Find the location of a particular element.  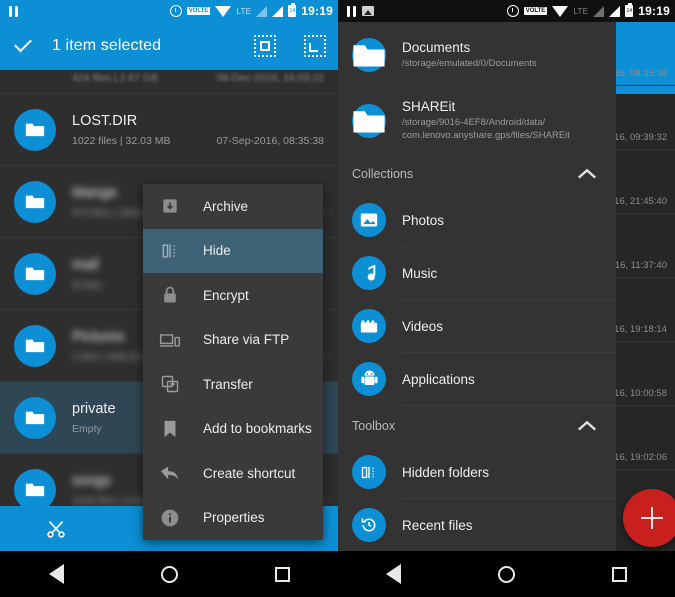

drawer-item-label: Documents is located at coordinates (436, 47).